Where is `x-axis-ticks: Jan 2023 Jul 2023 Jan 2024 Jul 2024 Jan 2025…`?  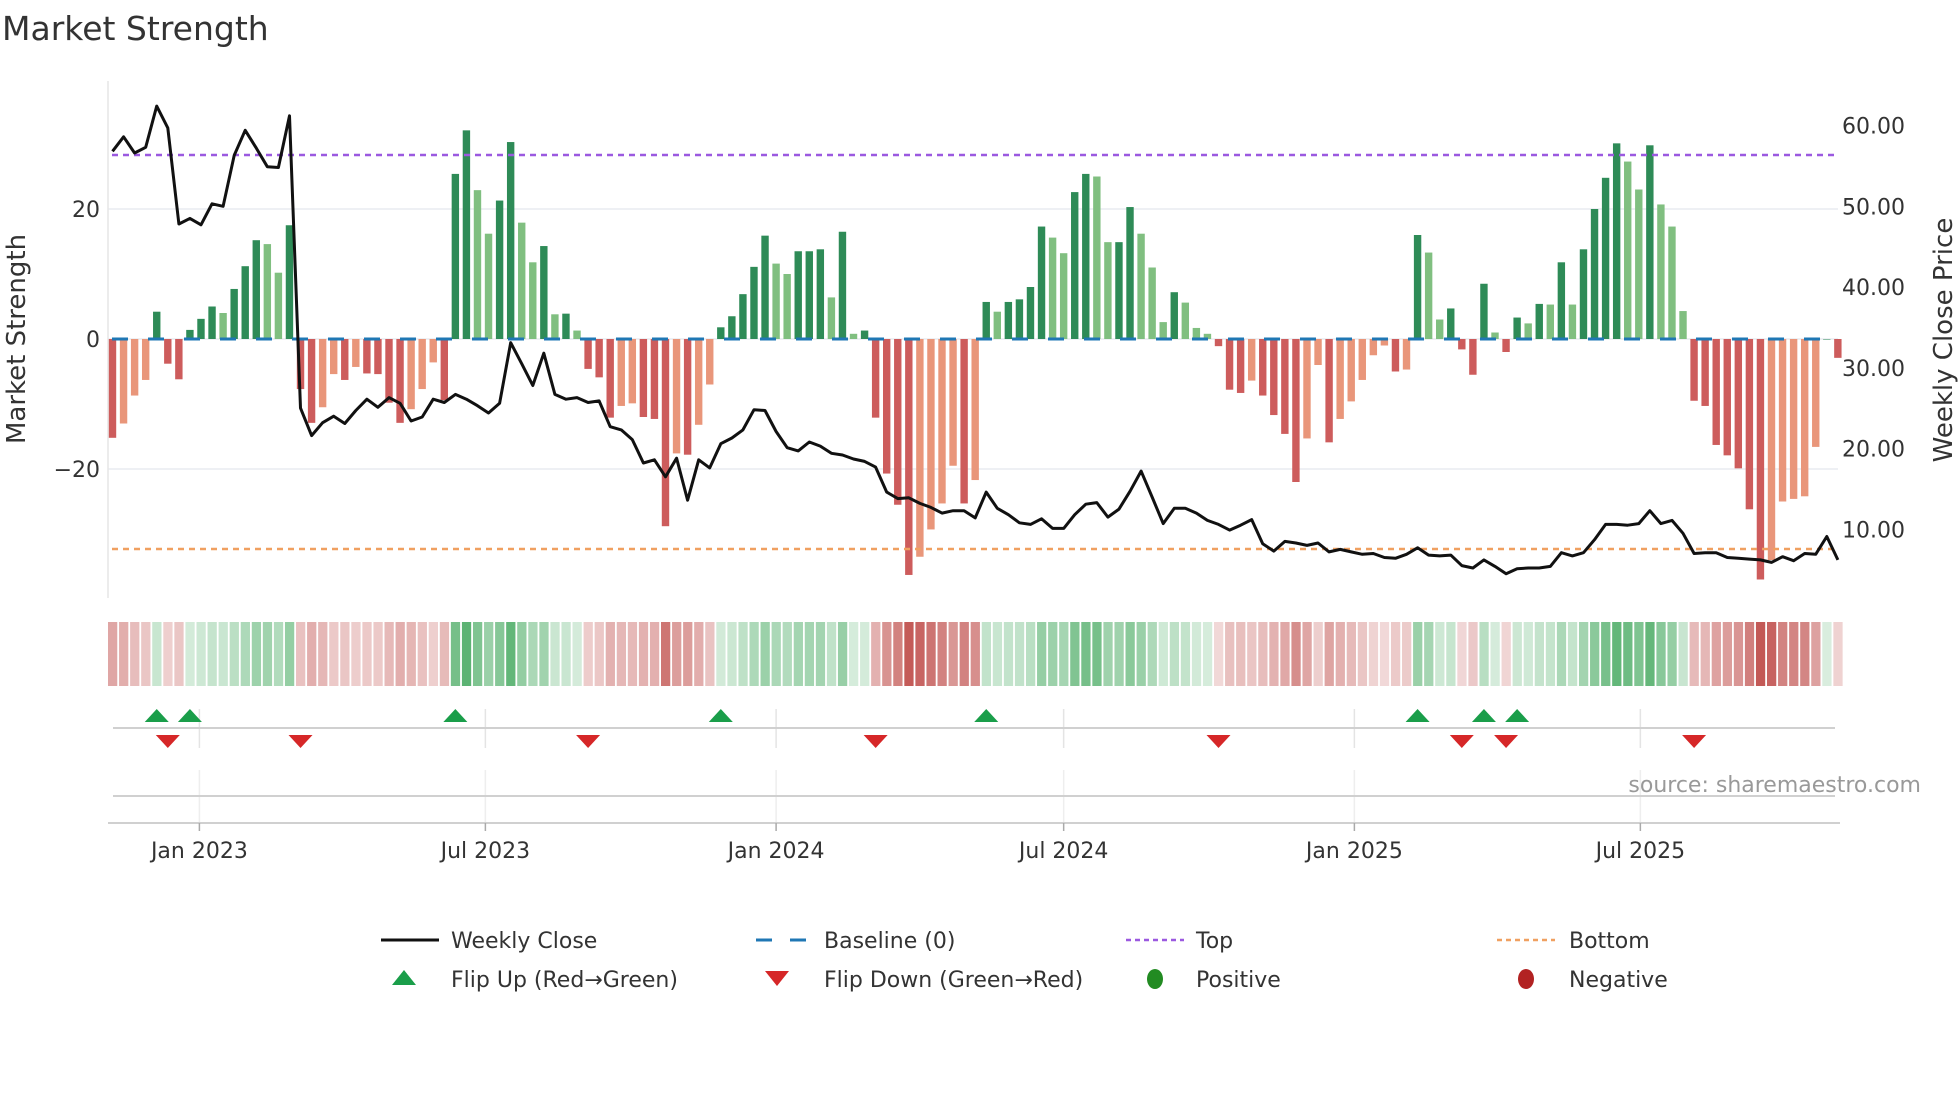
x-axis-ticks: Jan 2023 Jul 2023 Jan 2024 Jul 2024 Jan 2025… is located at coordinates (917, 843).